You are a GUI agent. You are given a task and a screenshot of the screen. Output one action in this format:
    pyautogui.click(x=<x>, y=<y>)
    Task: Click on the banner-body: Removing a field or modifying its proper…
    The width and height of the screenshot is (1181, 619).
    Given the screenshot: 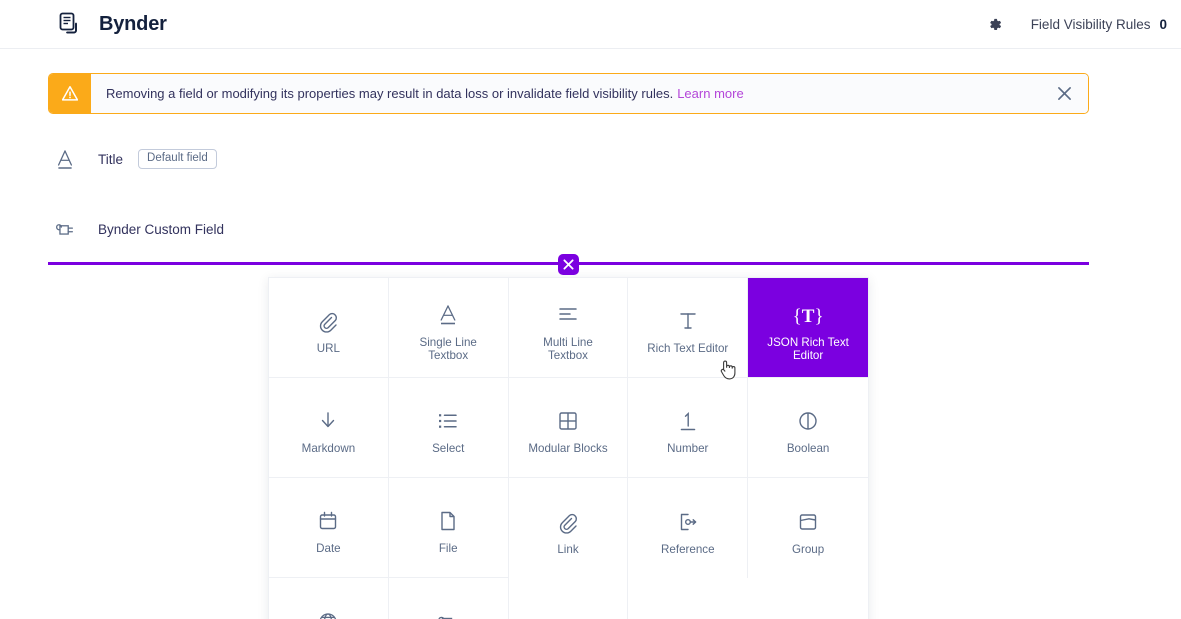 What is the action you would take?
    pyautogui.click(x=565, y=93)
    